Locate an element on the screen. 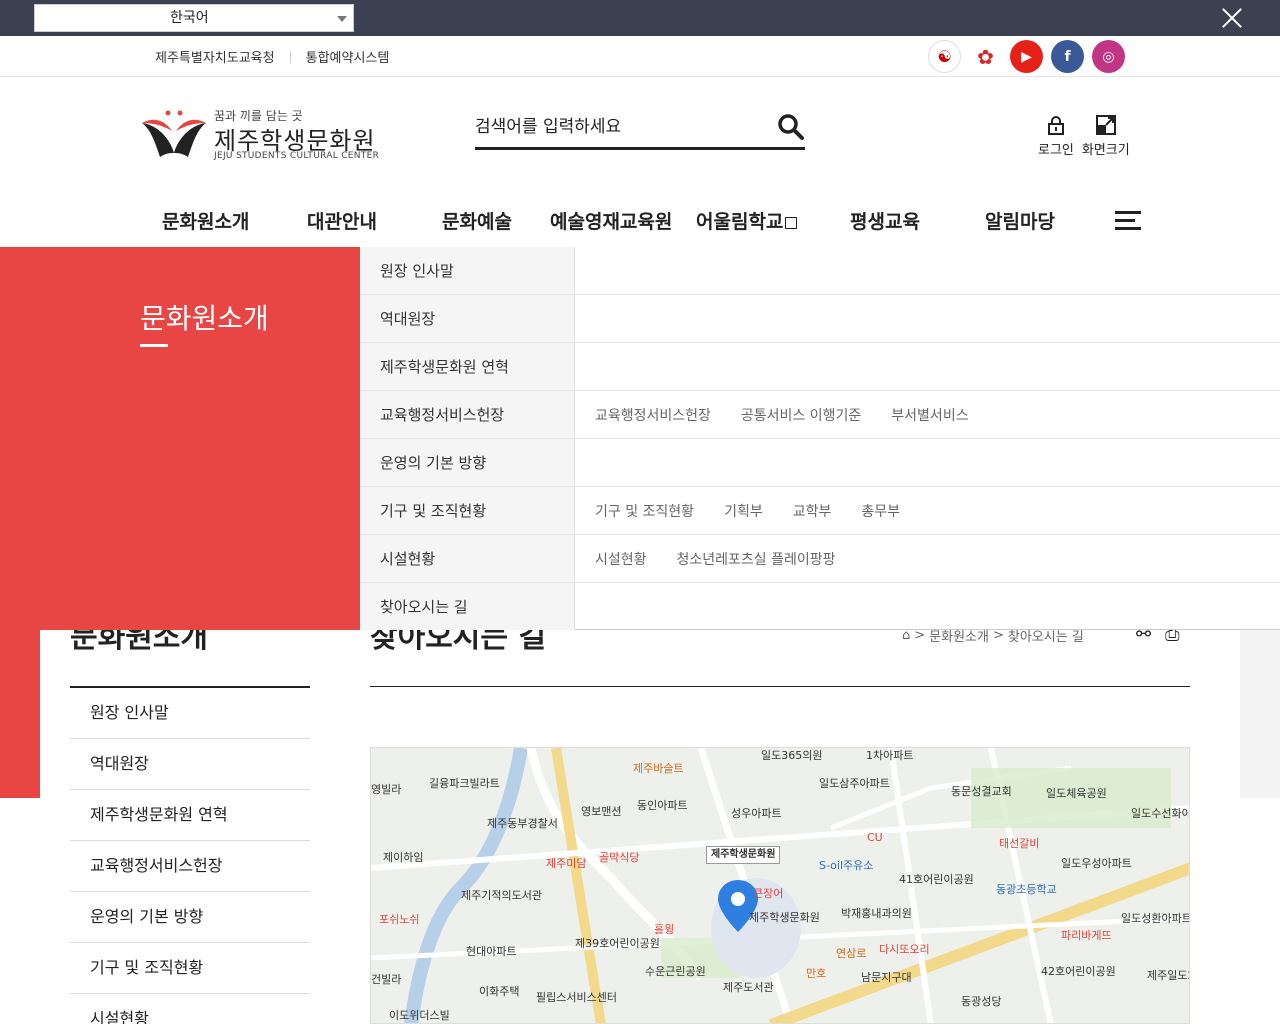  chevron-down-icon is located at coordinates (342, 19).